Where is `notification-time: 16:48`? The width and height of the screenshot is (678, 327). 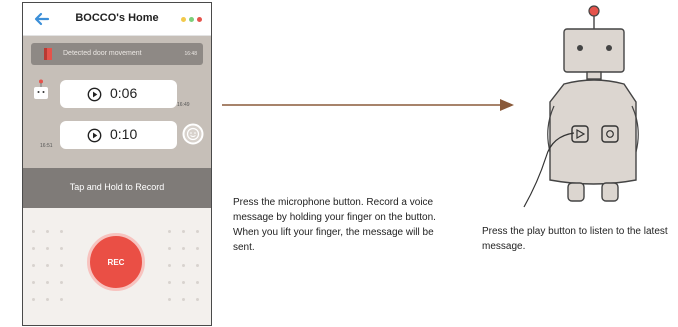
notification-time: 16:48 is located at coordinates (190, 54).